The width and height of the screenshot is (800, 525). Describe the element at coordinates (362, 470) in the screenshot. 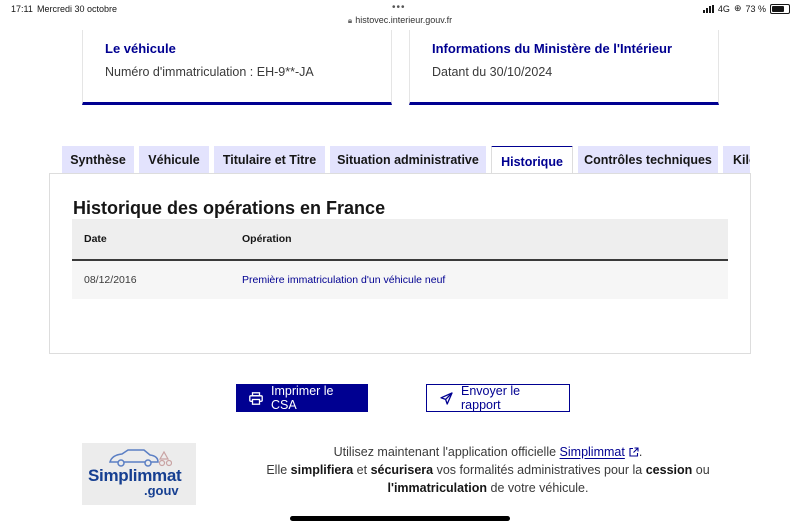

I see `promo-text: et` at that location.